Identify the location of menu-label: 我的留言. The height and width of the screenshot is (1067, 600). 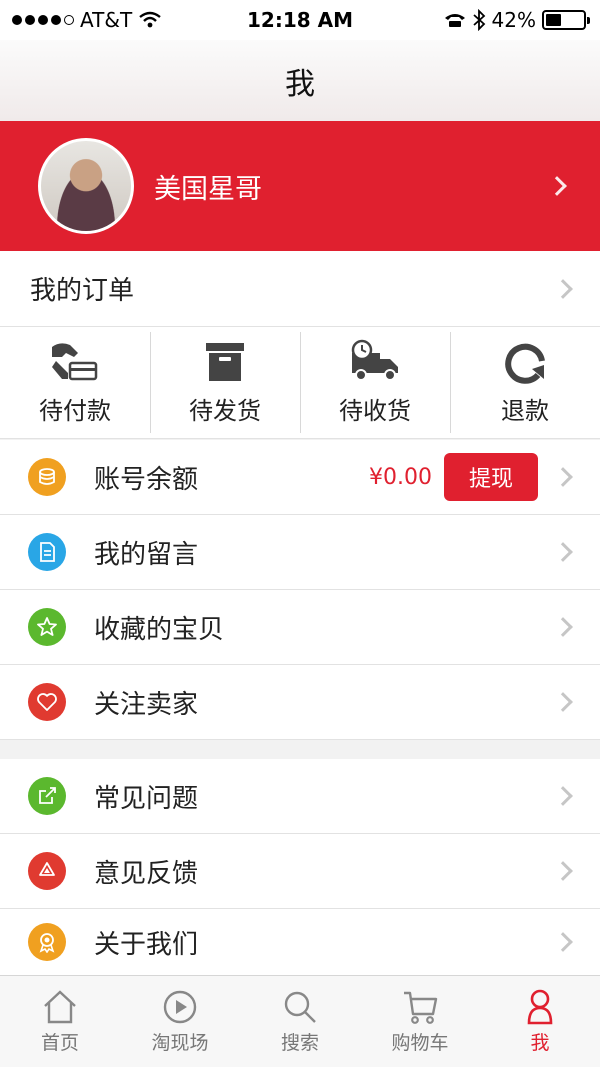
(146, 554).